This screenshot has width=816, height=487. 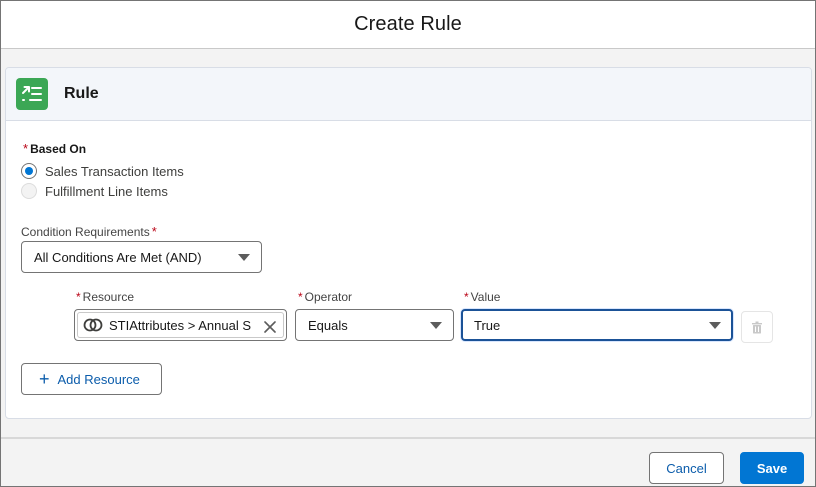 I want to click on value-select: True, so click(x=597, y=325).